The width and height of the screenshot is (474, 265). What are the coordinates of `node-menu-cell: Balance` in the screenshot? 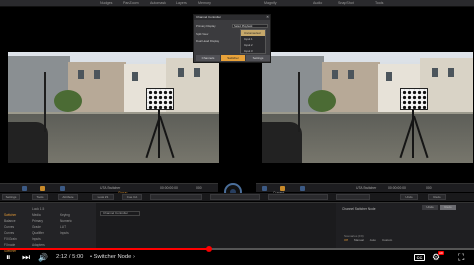 It's located at (17, 221).